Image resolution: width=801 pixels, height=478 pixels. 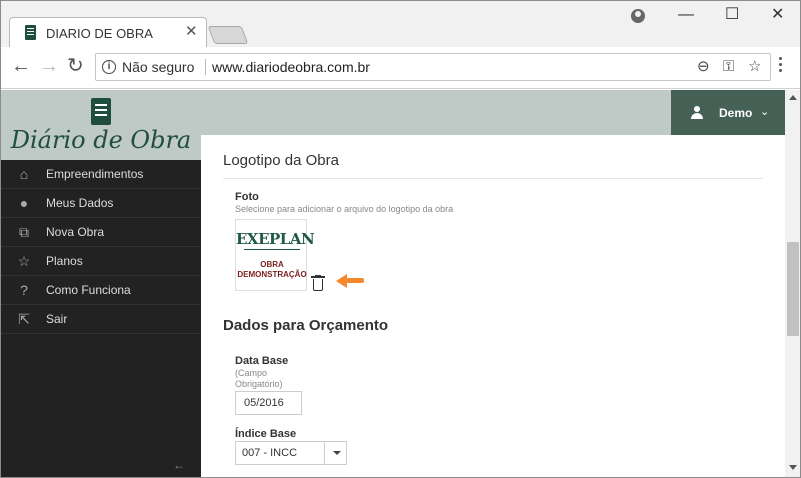 What do you see at coordinates (351, 281) in the screenshot?
I see `pointer-arrow-icon` at bounding box center [351, 281].